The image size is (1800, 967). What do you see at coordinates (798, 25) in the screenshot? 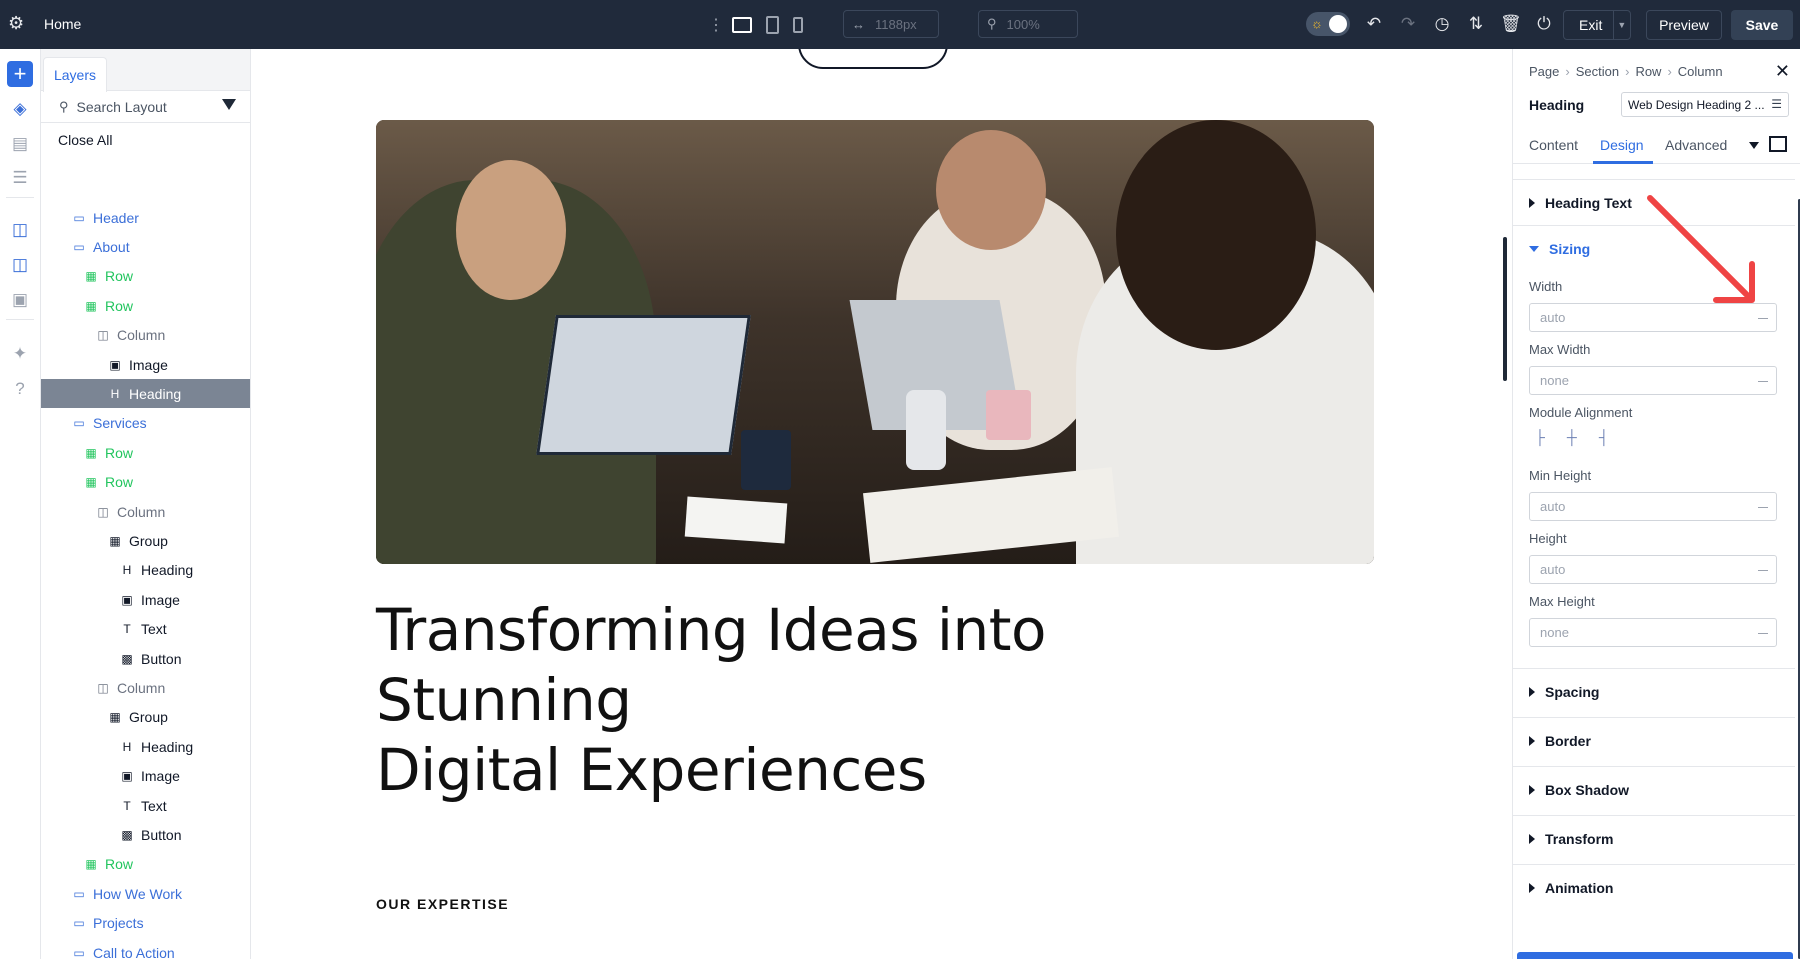
I see `phone-view-icon` at bounding box center [798, 25].